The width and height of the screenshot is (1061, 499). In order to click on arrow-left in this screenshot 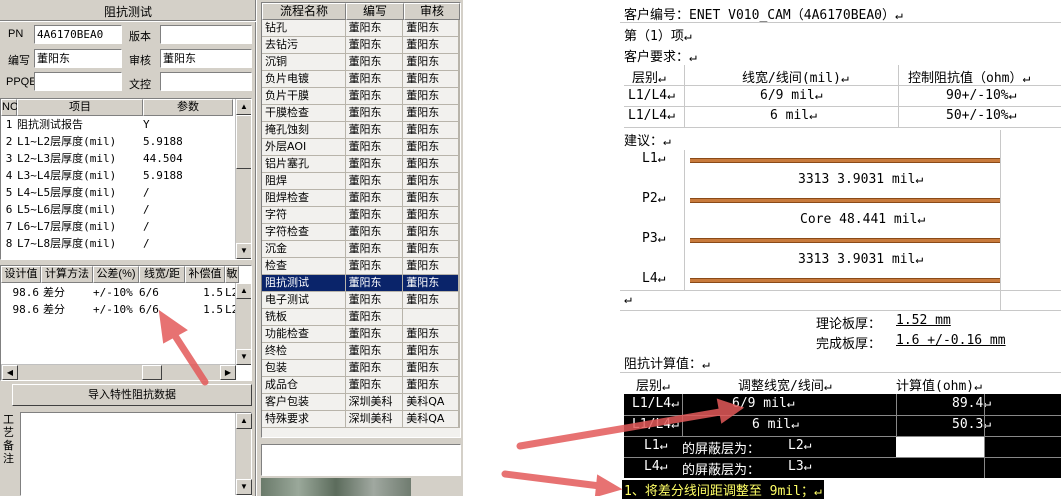, I will do `click(183, 347)`.